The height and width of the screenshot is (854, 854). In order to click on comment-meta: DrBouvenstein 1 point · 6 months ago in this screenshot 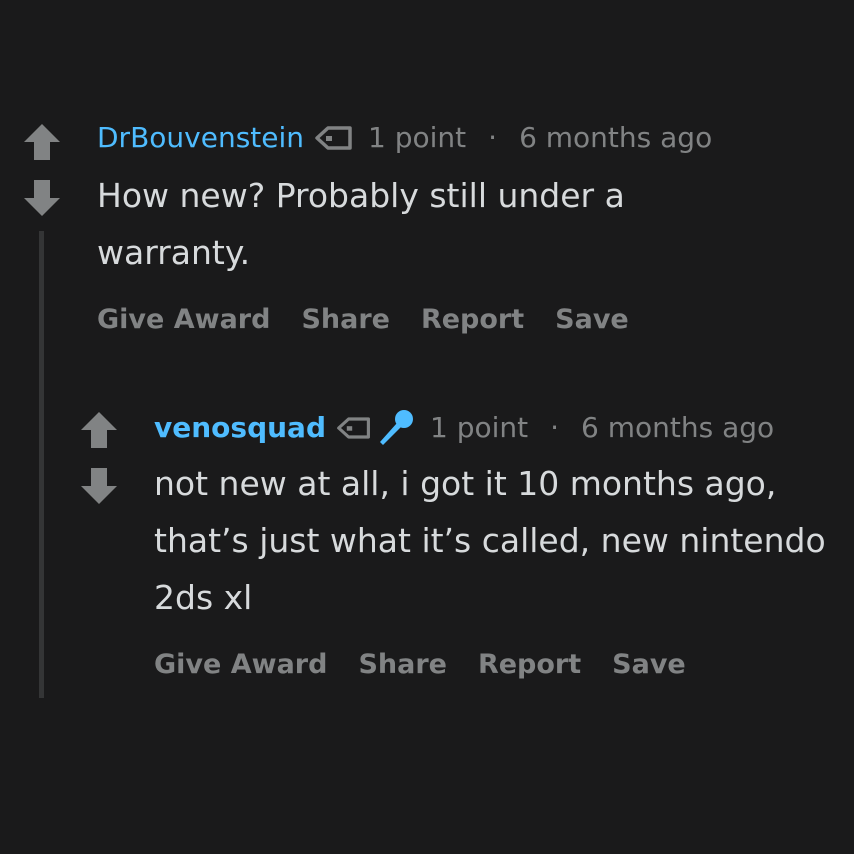, I will do `click(404, 138)`.